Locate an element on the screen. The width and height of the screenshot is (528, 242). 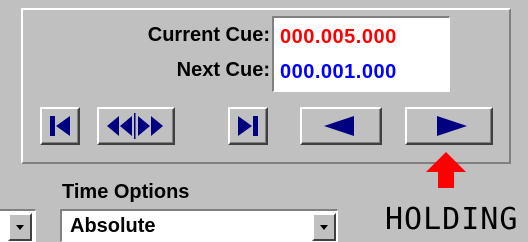
step-forward-button is located at coordinates (449, 126).